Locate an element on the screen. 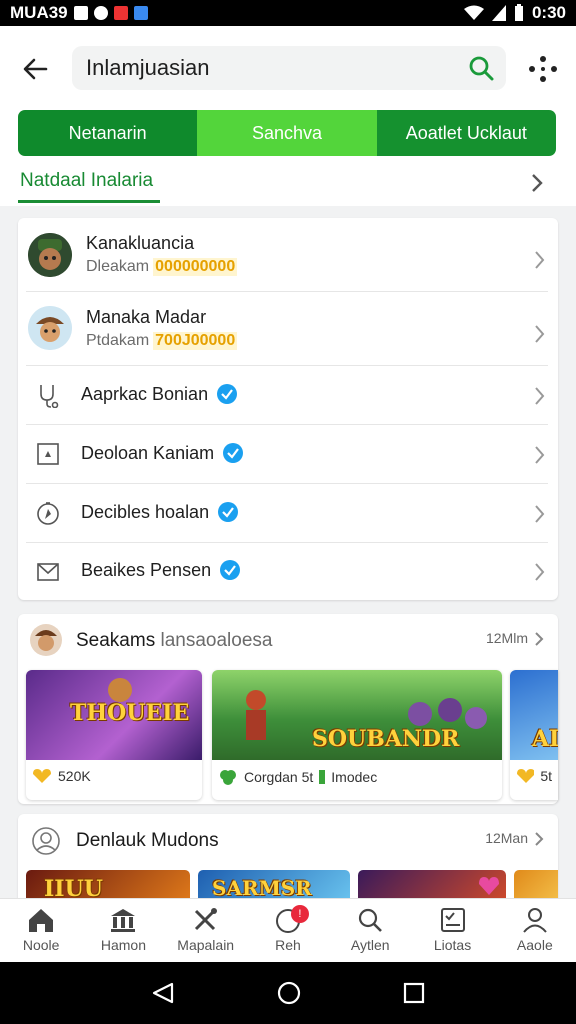 The height and width of the screenshot is (1024, 576). nav-label: Liotas is located at coordinates (452, 945).